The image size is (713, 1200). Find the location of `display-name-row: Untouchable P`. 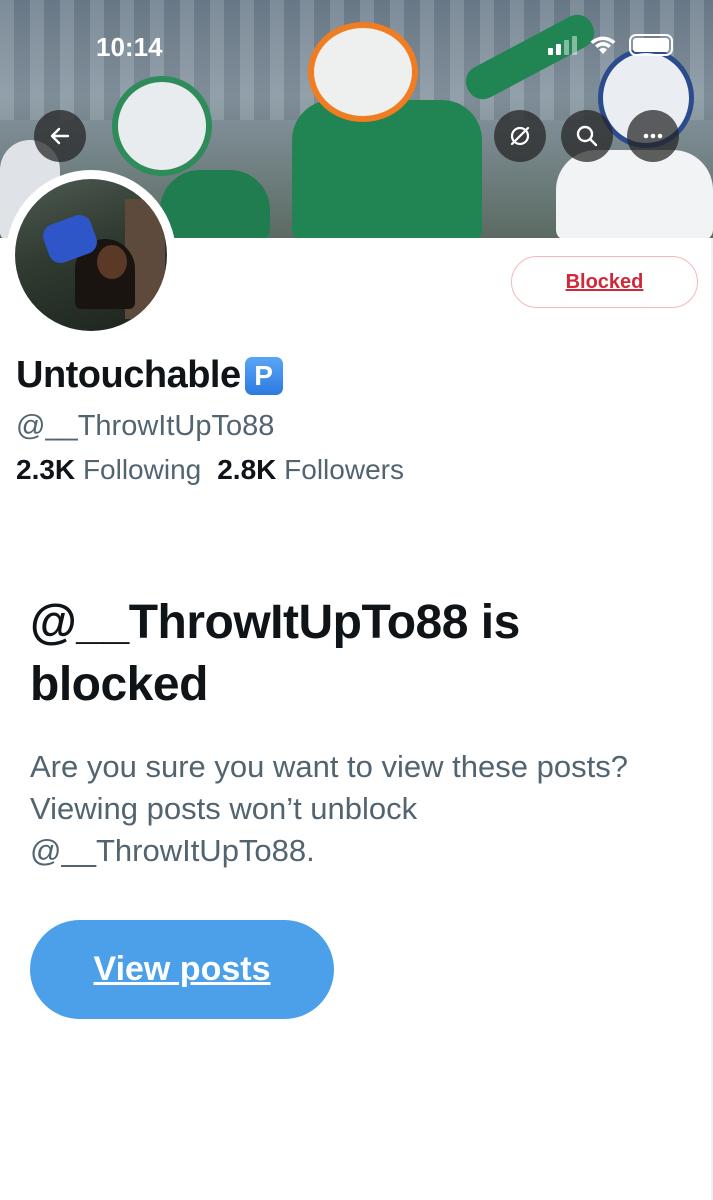

display-name-row: Untouchable P is located at coordinates (149, 375).